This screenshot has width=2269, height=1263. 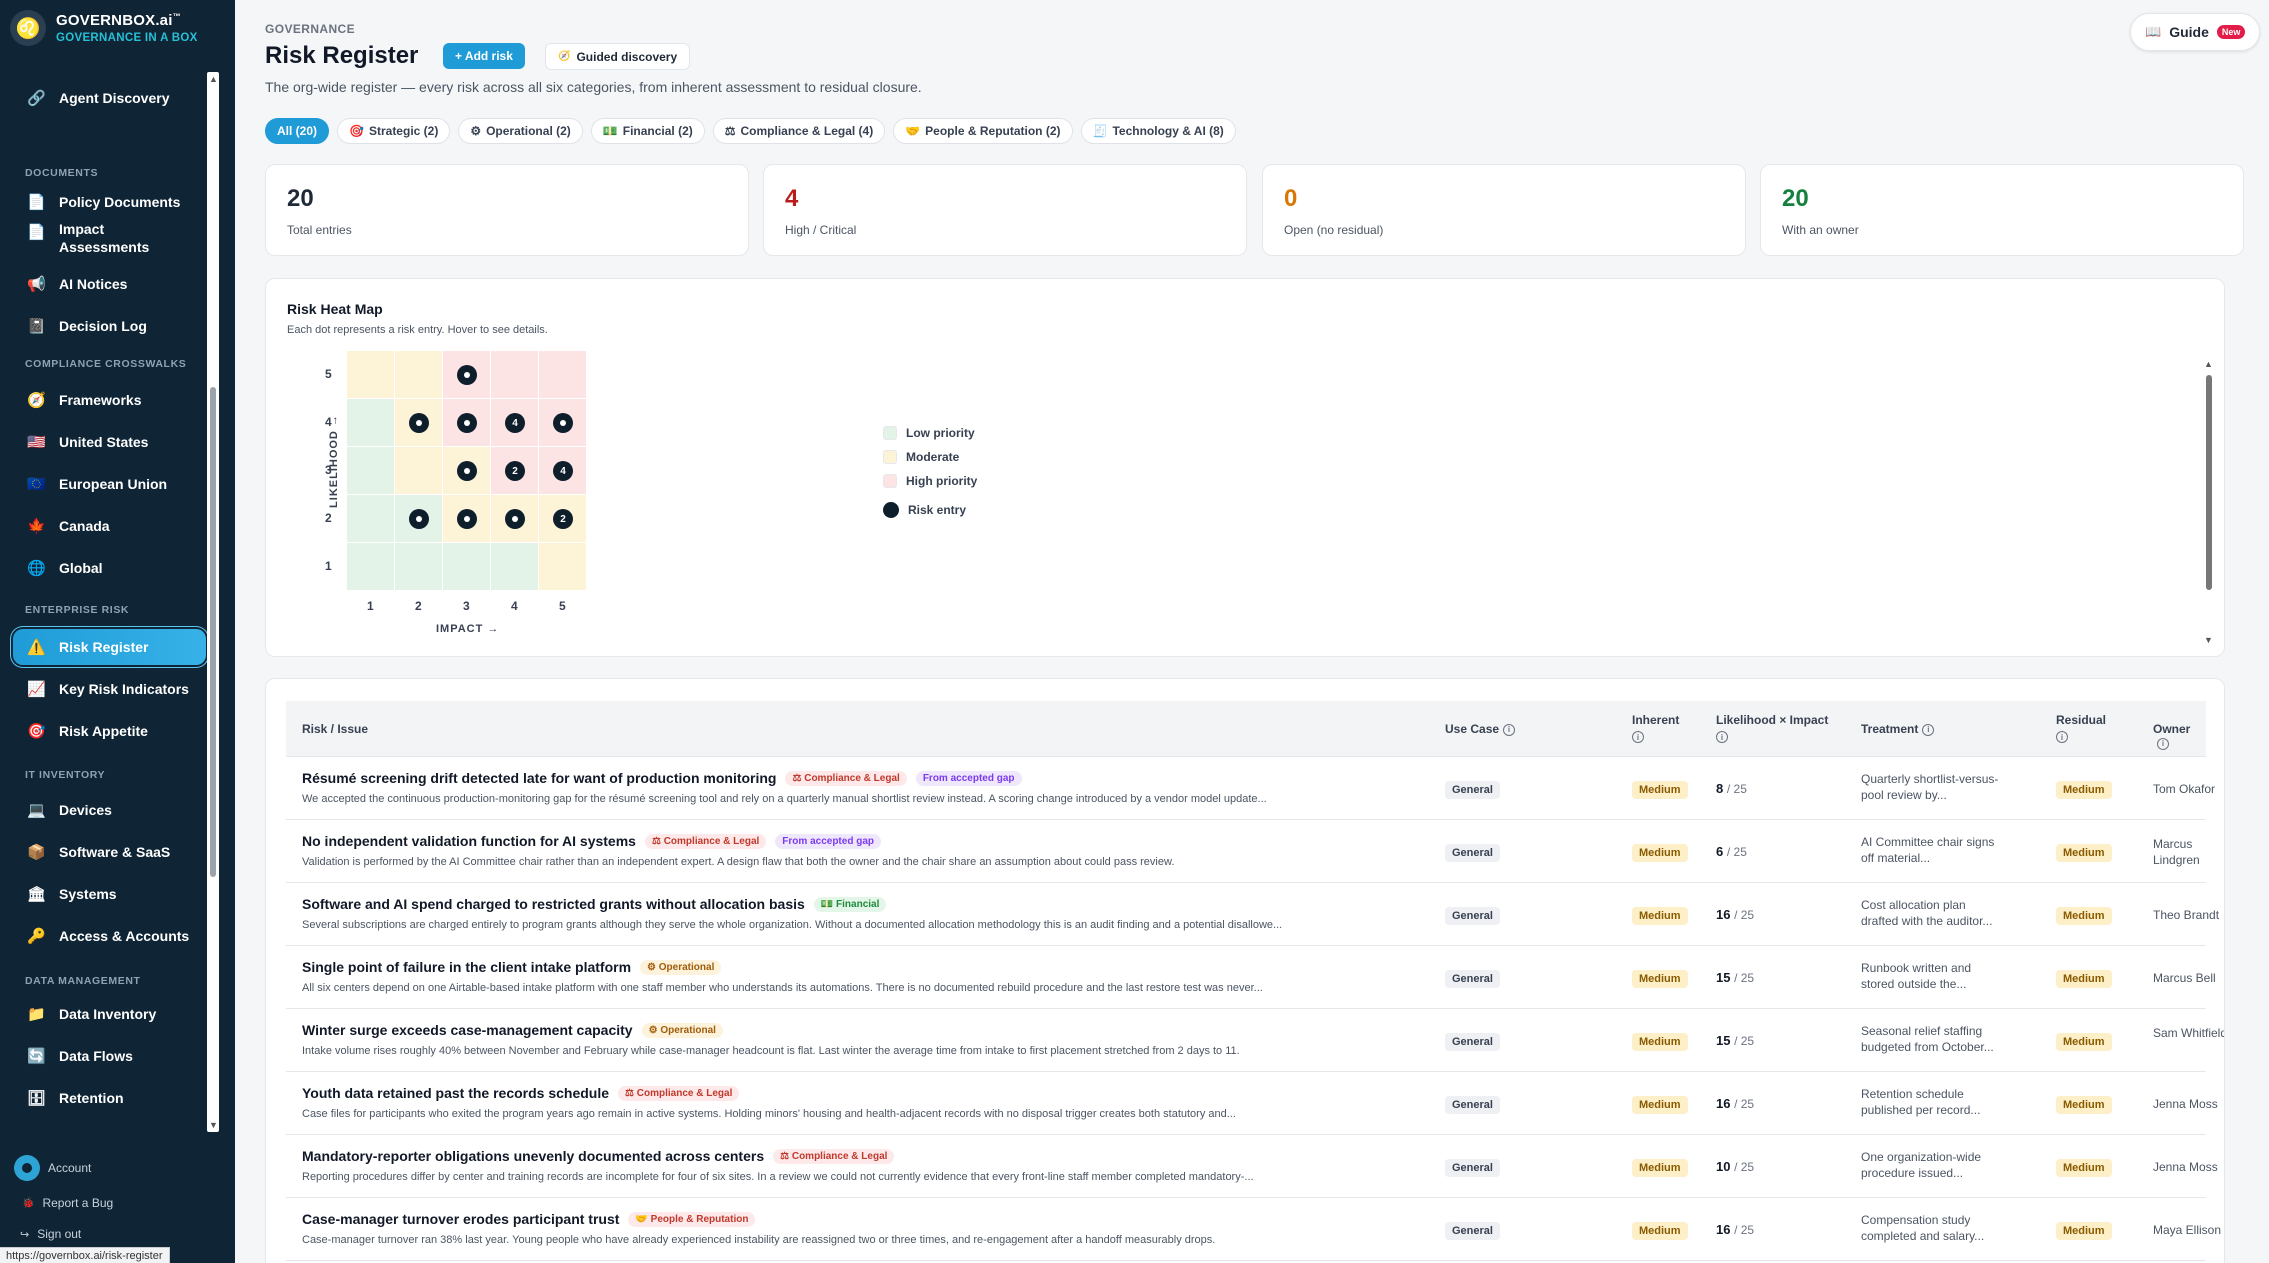 I want to click on target-icon: 🎯, so click(x=36, y=731).